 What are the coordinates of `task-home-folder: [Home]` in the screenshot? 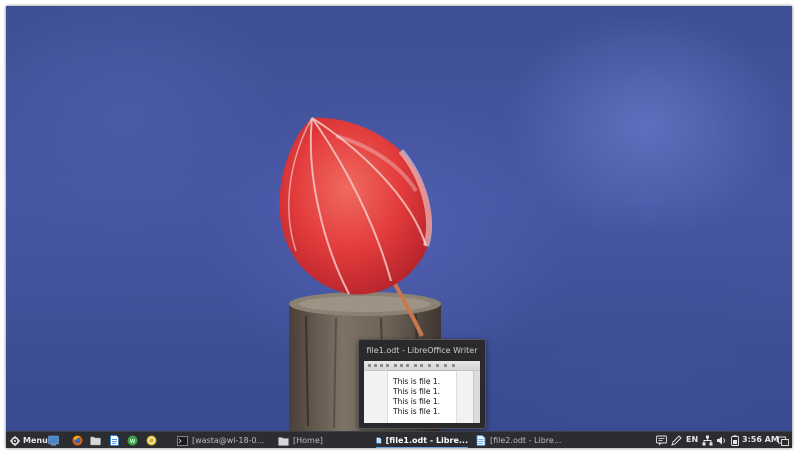 It's located at (308, 440).